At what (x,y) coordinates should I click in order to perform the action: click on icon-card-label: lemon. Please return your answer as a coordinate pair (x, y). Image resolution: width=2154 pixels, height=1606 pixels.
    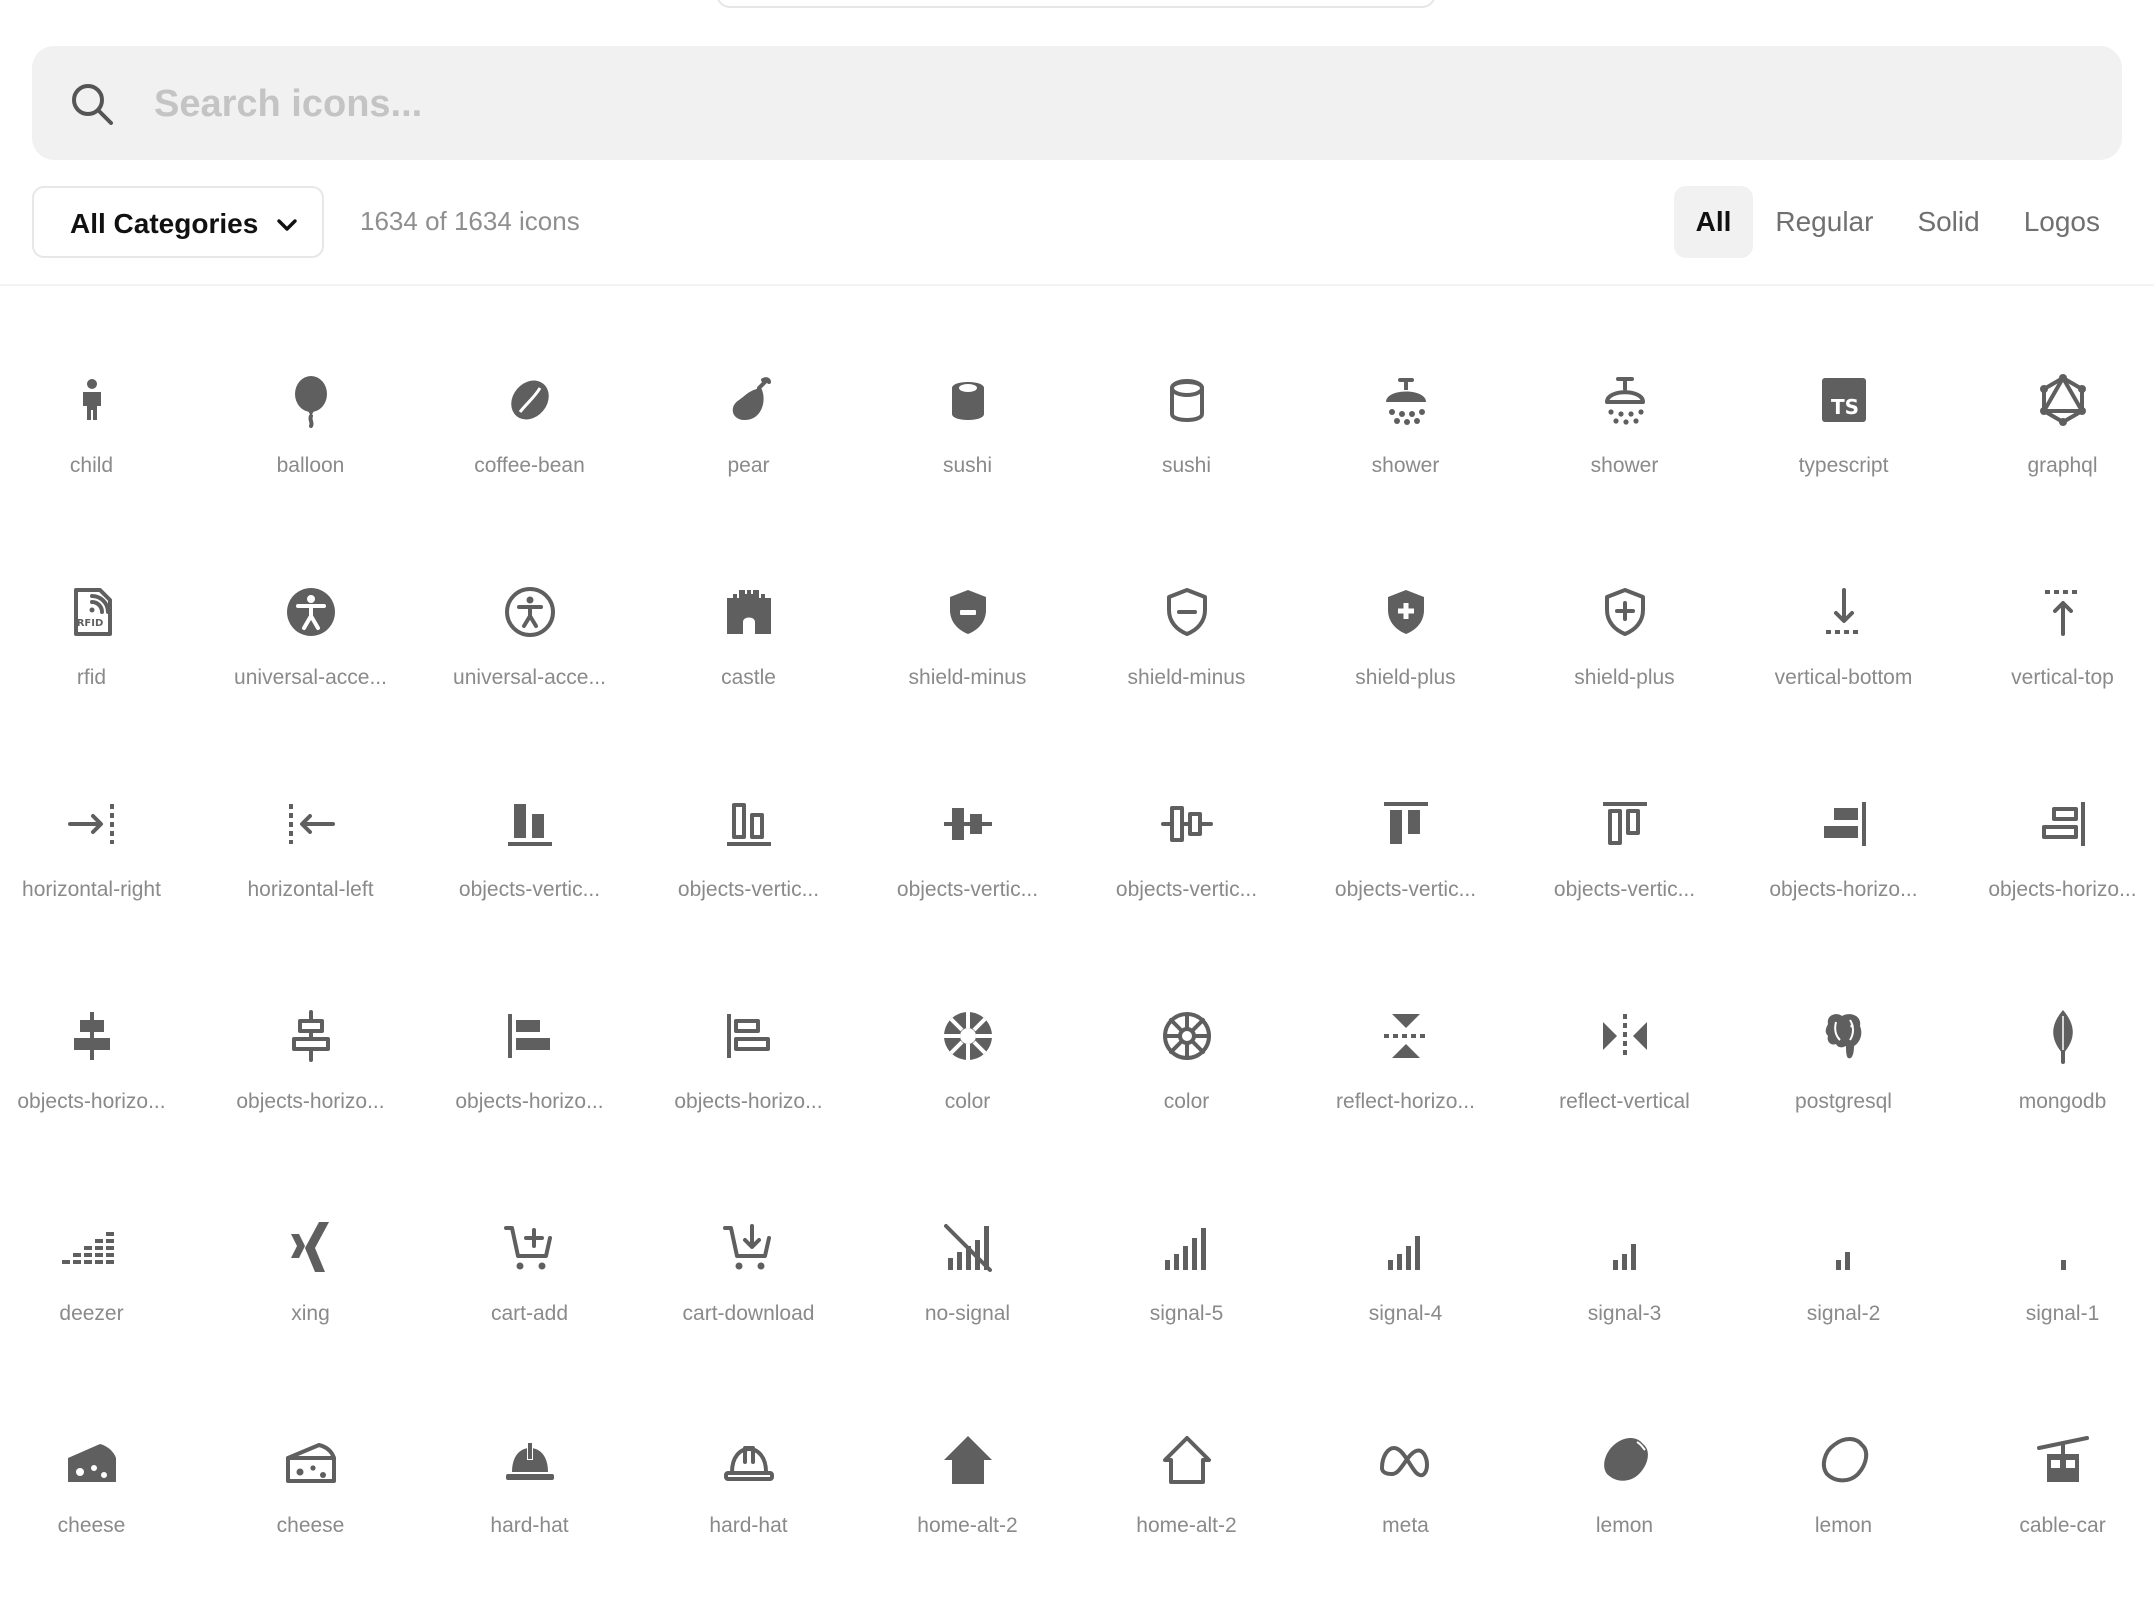
    Looking at the image, I should click on (1624, 1525).